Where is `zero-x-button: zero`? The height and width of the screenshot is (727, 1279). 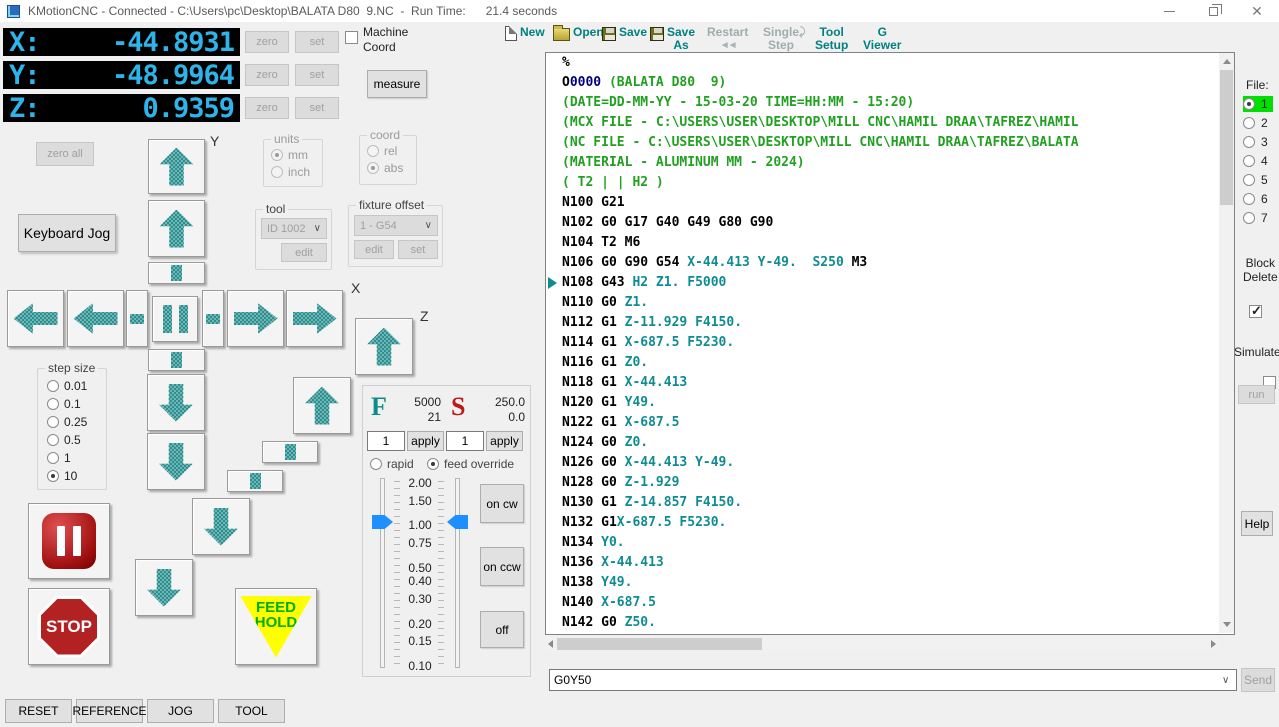 zero-x-button: zero is located at coordinates (267, 42).